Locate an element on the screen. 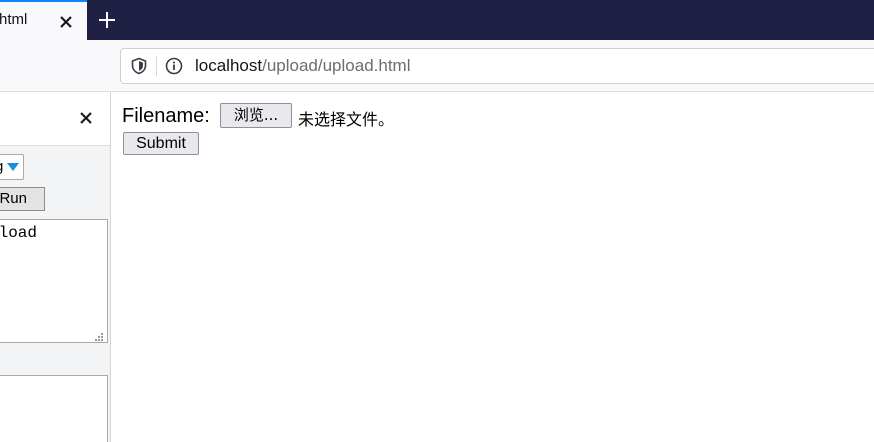 The image size is (874, 442). sidebar-header is located at coordinates (55, 119).